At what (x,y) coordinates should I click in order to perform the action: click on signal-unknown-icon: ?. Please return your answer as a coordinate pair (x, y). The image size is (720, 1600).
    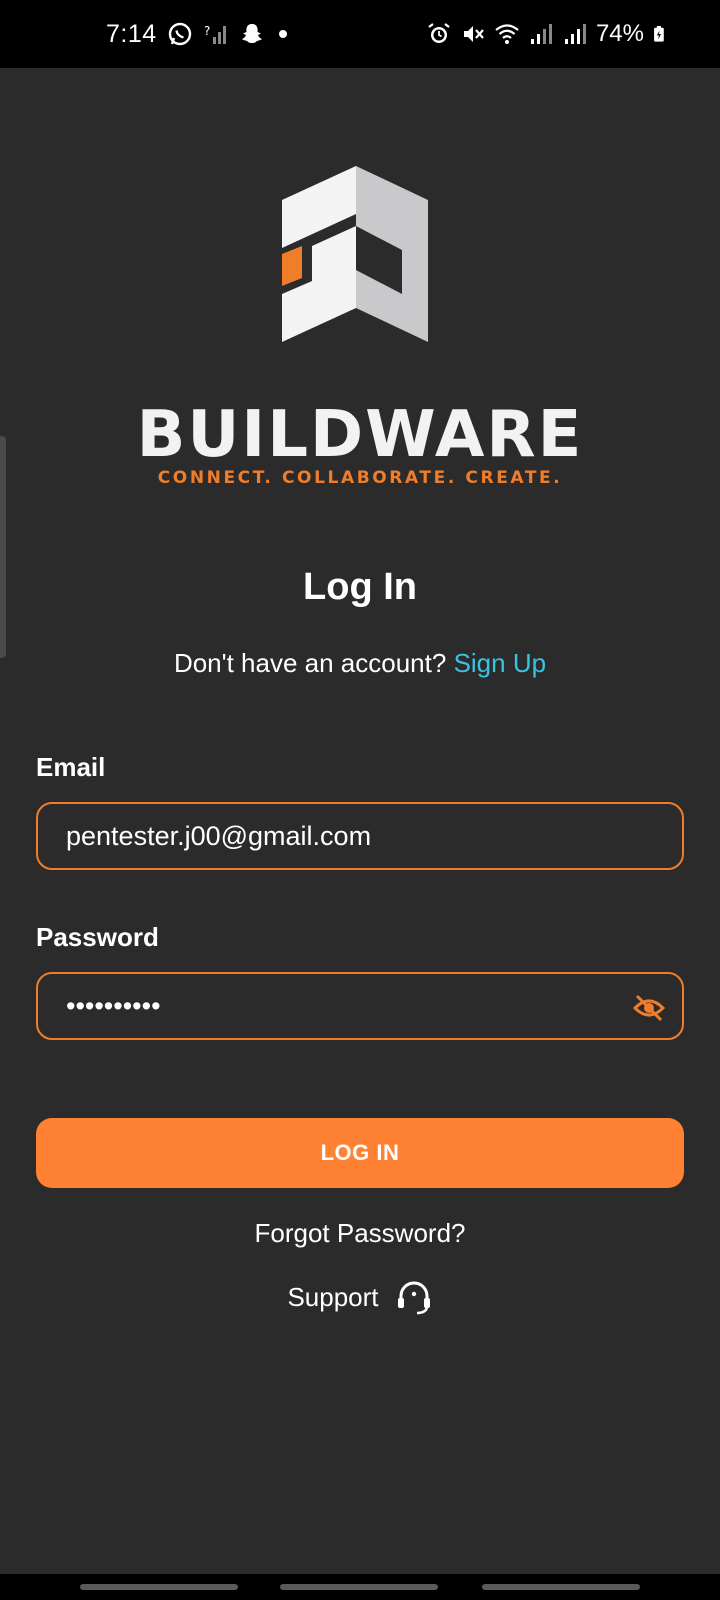
    Looking at the image, I should click on (215, 34).